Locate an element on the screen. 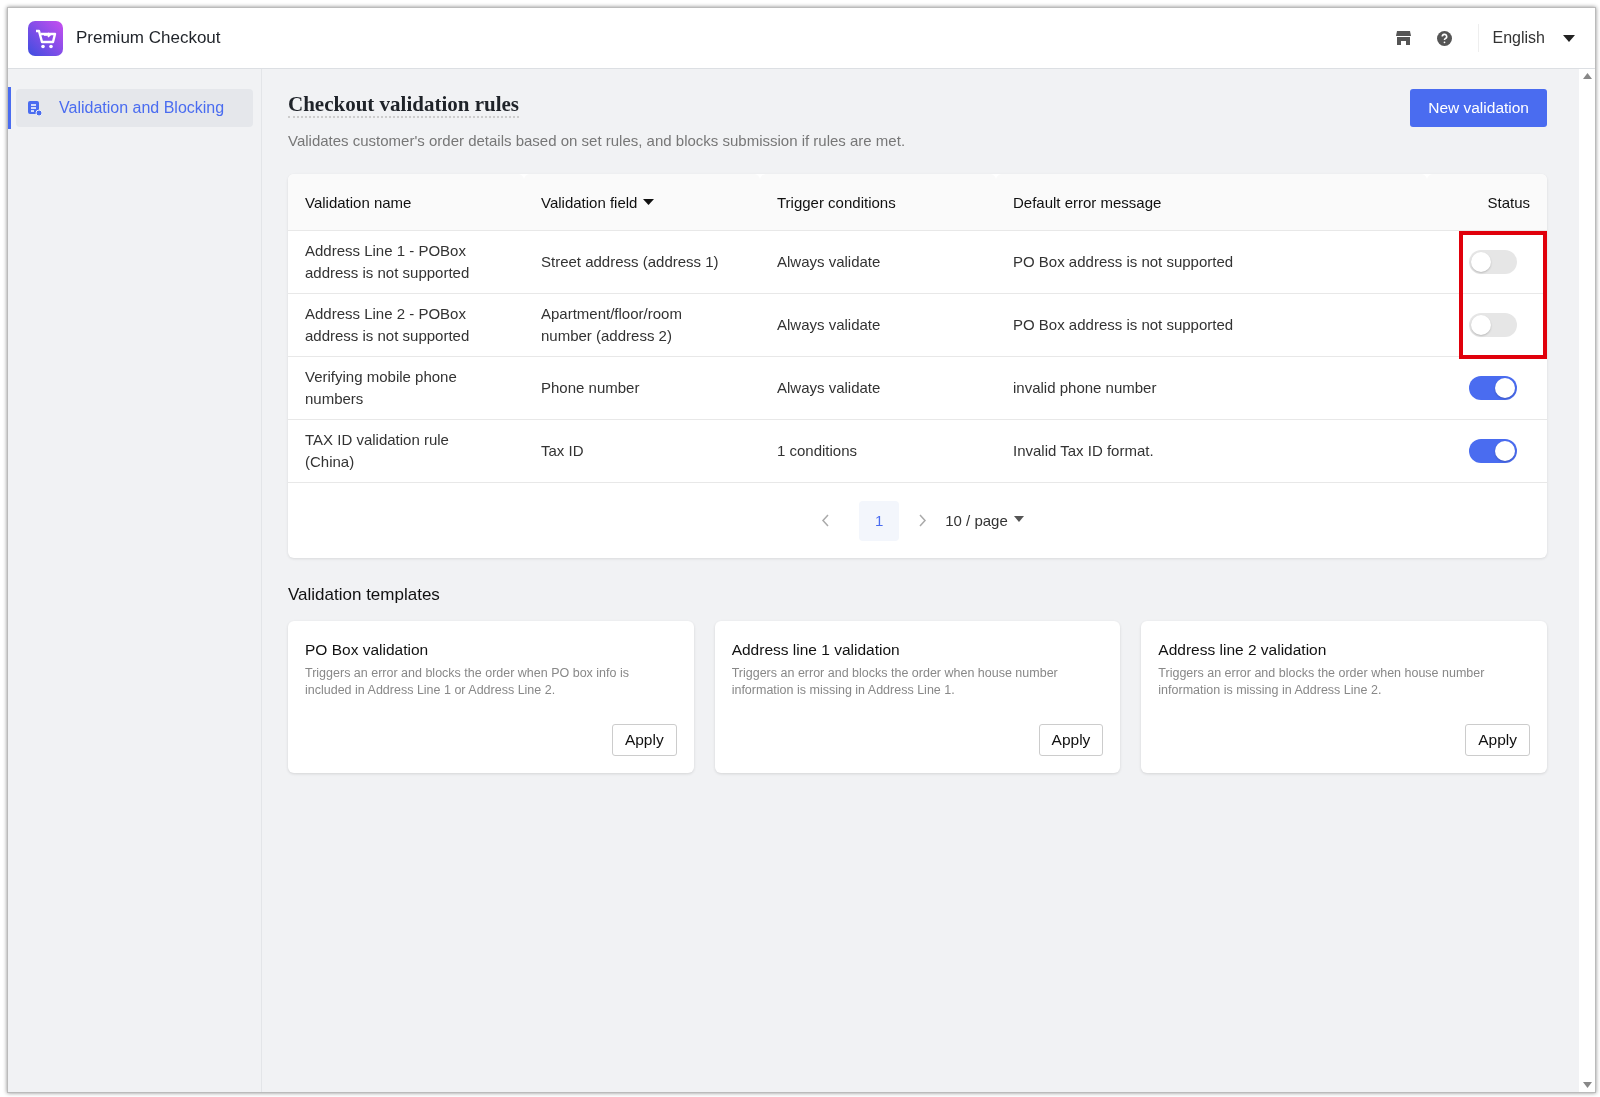 Image resolution: width=1600 pixels, height=1097 pixels. column-header: Status is located at coordinates (1508, 202).